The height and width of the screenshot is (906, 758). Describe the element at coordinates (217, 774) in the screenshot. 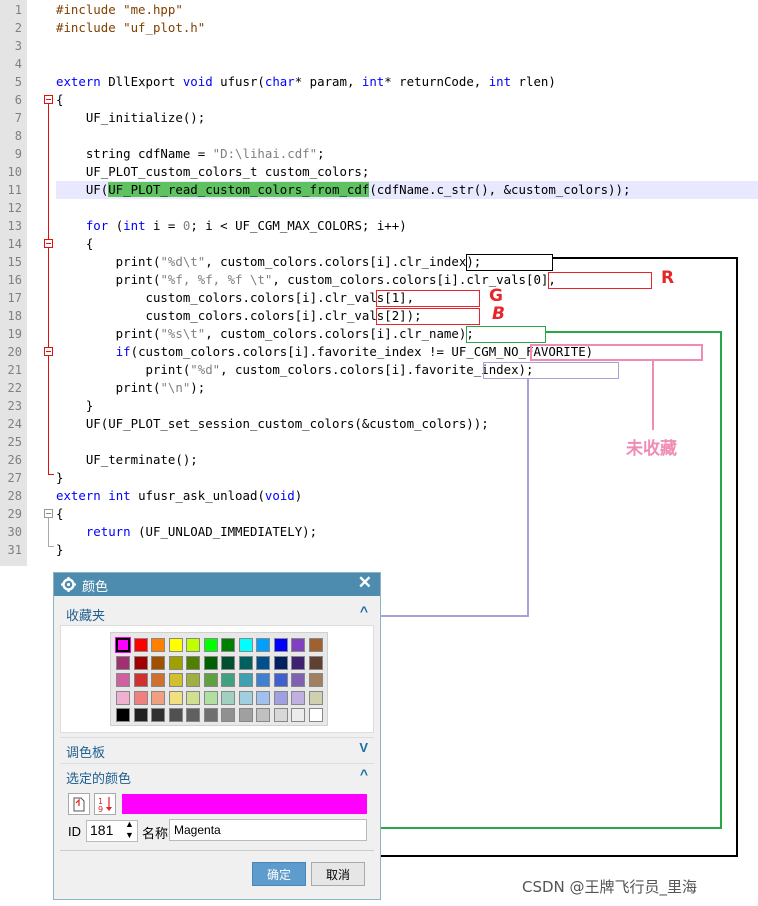

I see `selected-section-header: 选定的颜色 ^` at that location.